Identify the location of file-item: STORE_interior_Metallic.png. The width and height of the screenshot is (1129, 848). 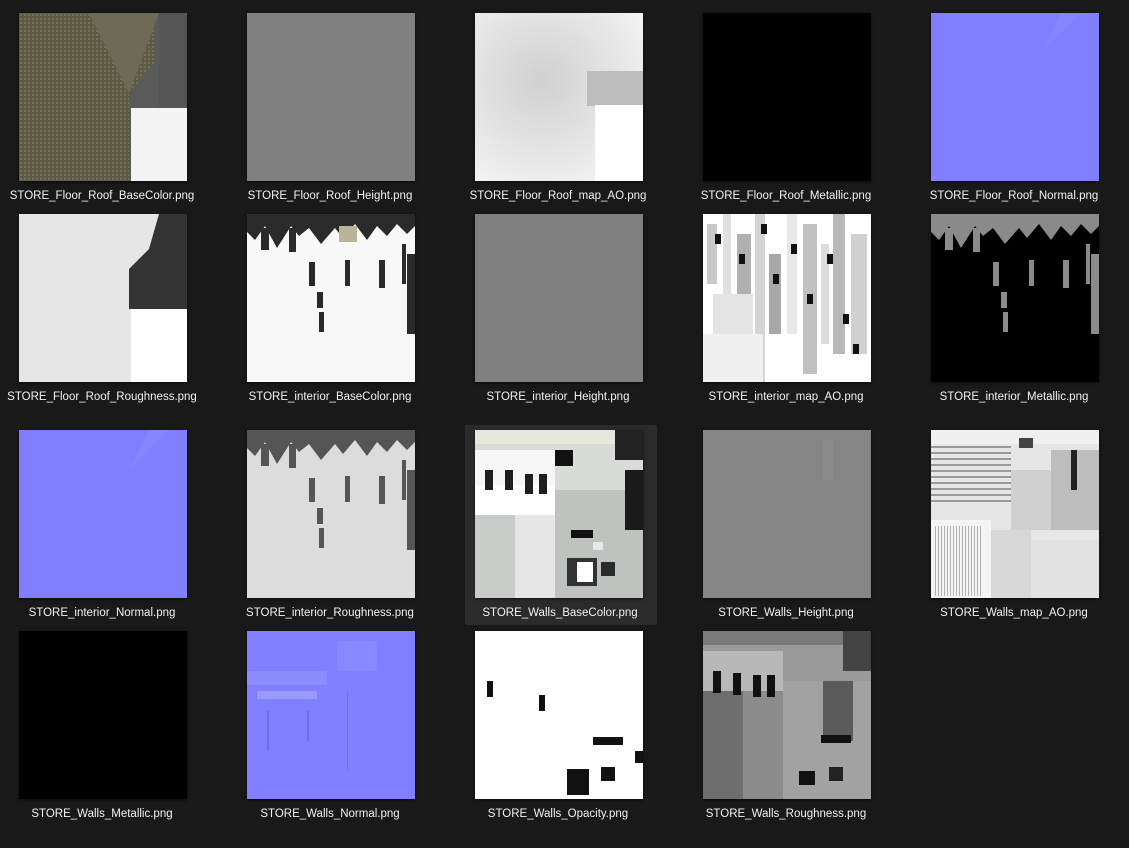
(1014, 314).